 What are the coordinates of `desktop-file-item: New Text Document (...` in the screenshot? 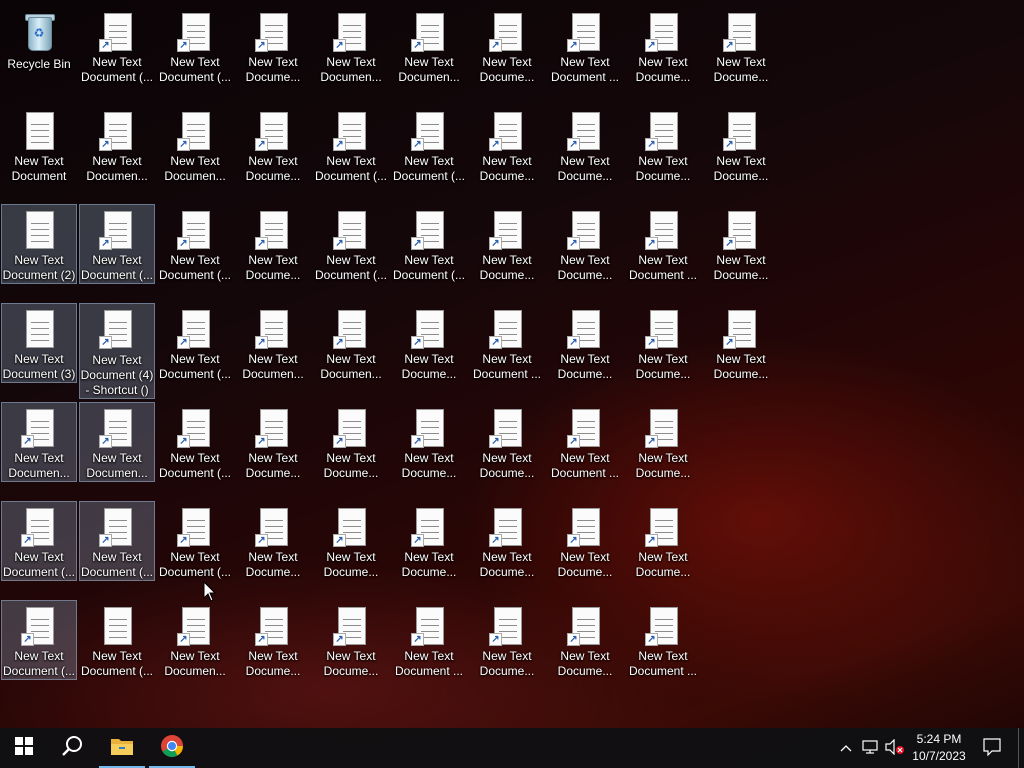 It's located at (117, 640).